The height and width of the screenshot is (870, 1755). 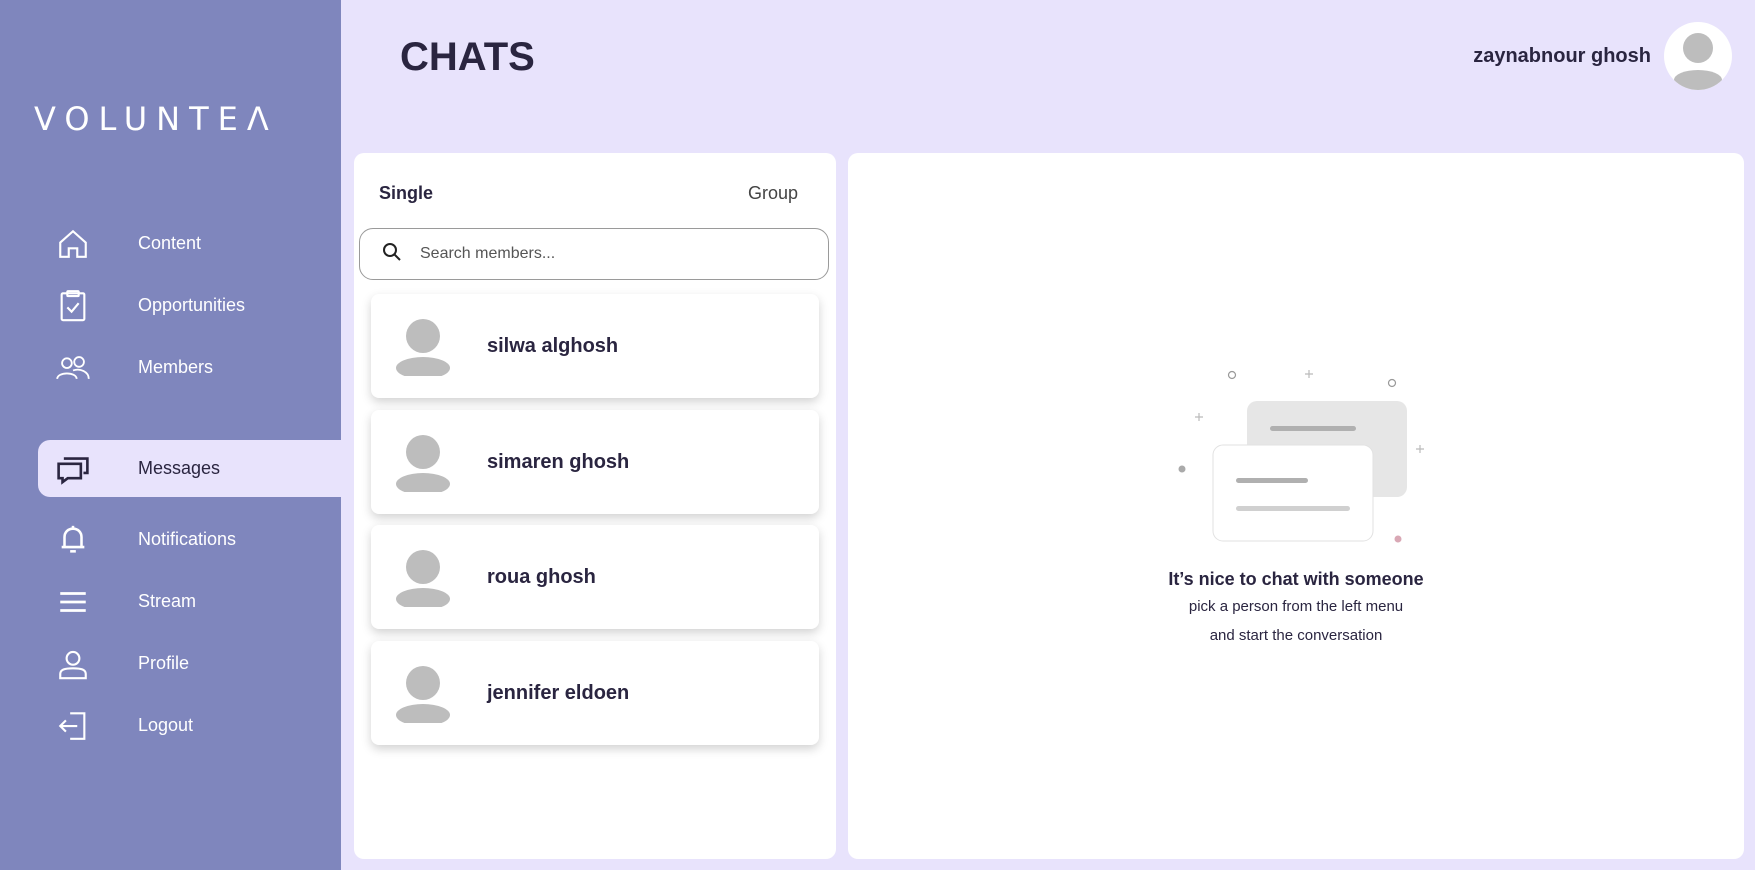 I want to click on logo: VOLUNTEΛ, so click(x=156, y=119).